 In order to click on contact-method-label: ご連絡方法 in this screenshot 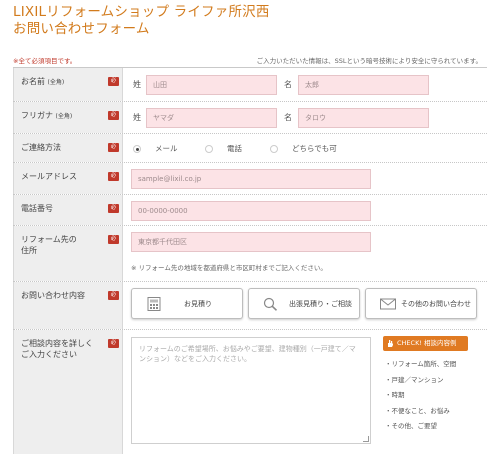, I will do `click(41, 147)`.